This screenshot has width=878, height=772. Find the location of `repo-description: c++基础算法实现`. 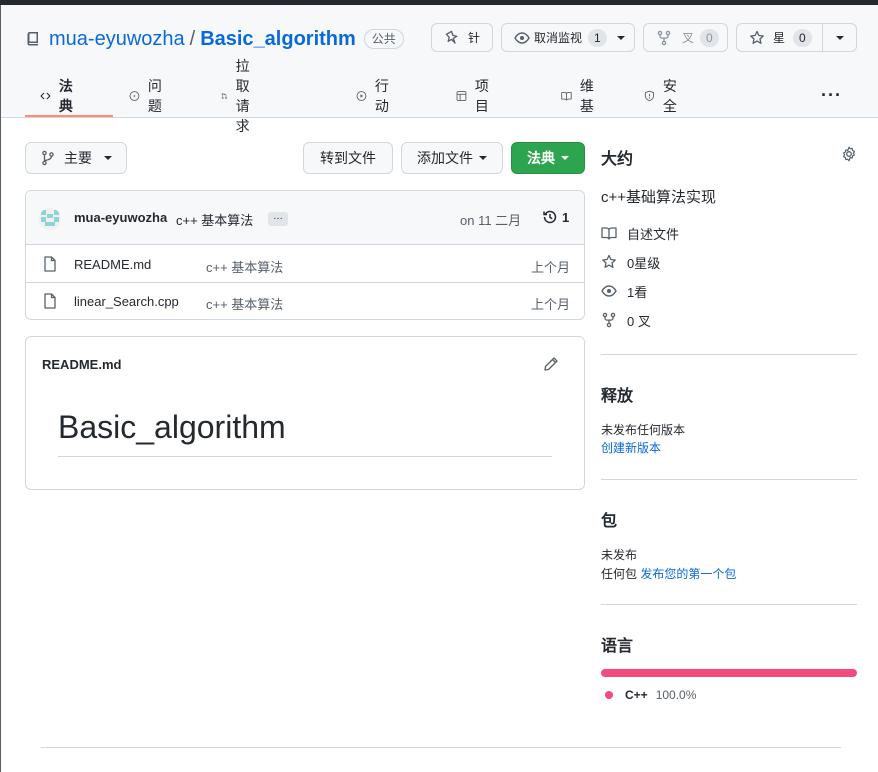

repo-description: c++基础算法实现 is located at coordinates (659, 197).